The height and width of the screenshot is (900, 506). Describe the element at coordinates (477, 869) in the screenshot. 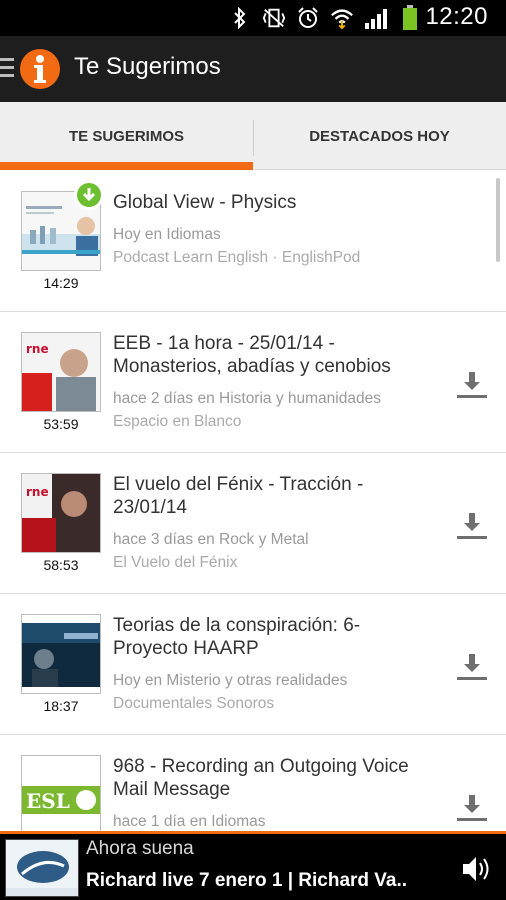

I see `speaker-icon` at that location.